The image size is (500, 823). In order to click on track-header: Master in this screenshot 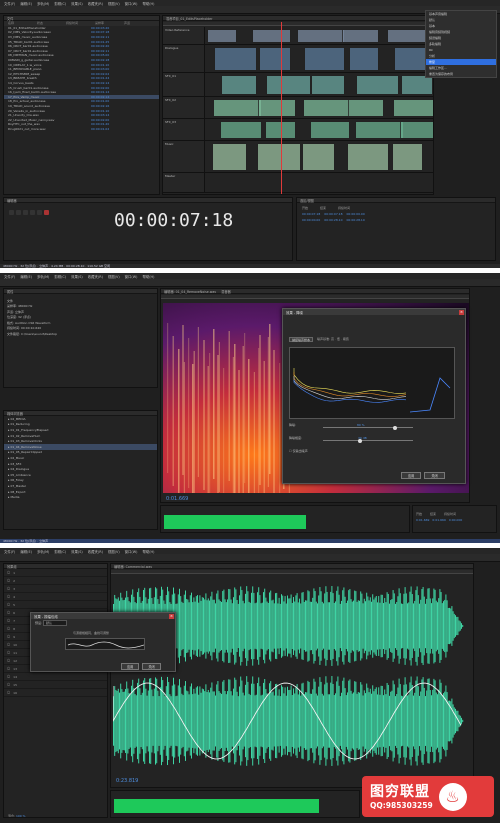, I will do `click(184, 182)`.